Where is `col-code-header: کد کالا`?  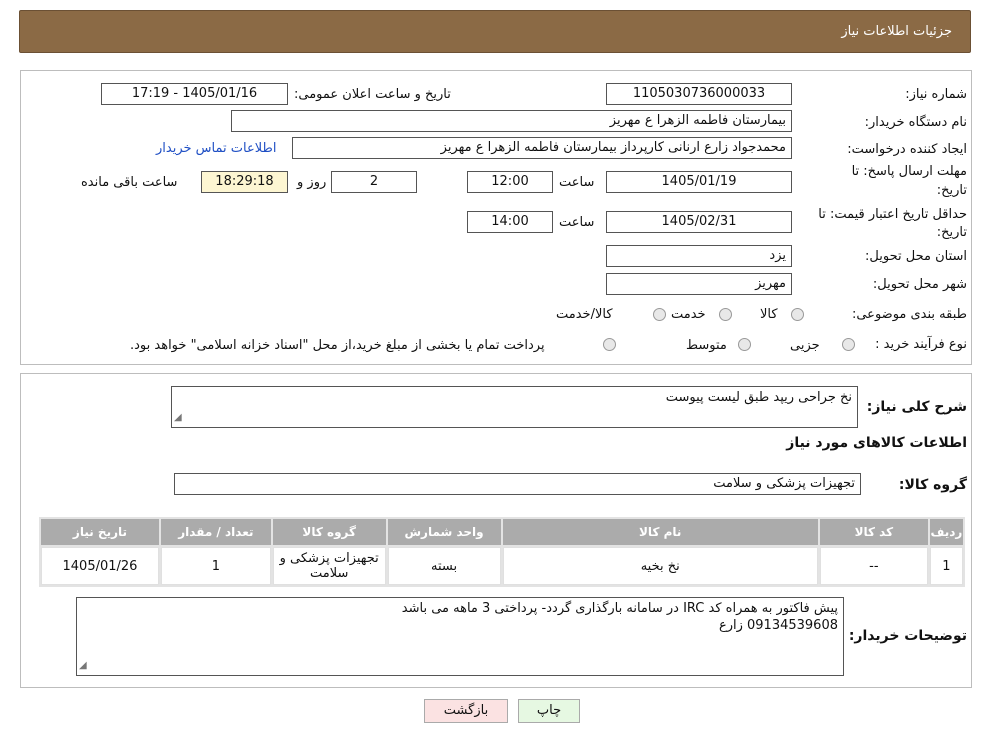
col-code-header: کد کالا is located at coordinates (873, 532).